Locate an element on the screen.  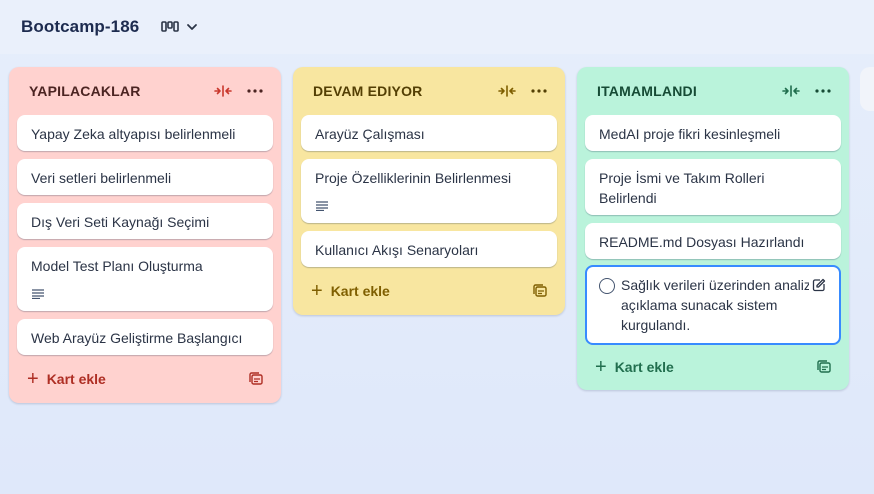
card: Web Arayüz Geliştirme Başlangıcı is located at coordinates (145, 337).